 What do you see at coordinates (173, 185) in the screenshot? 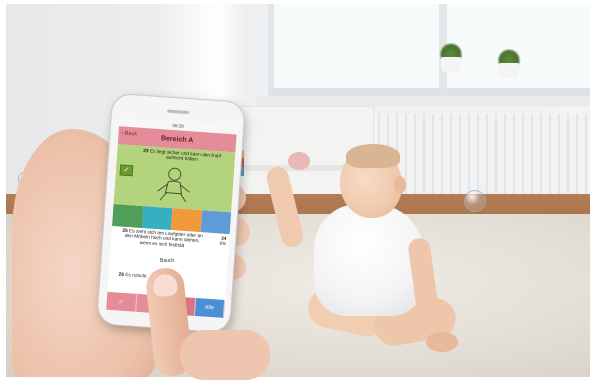
I see `baby-drawing-icon` at bounding box center [173, 185].